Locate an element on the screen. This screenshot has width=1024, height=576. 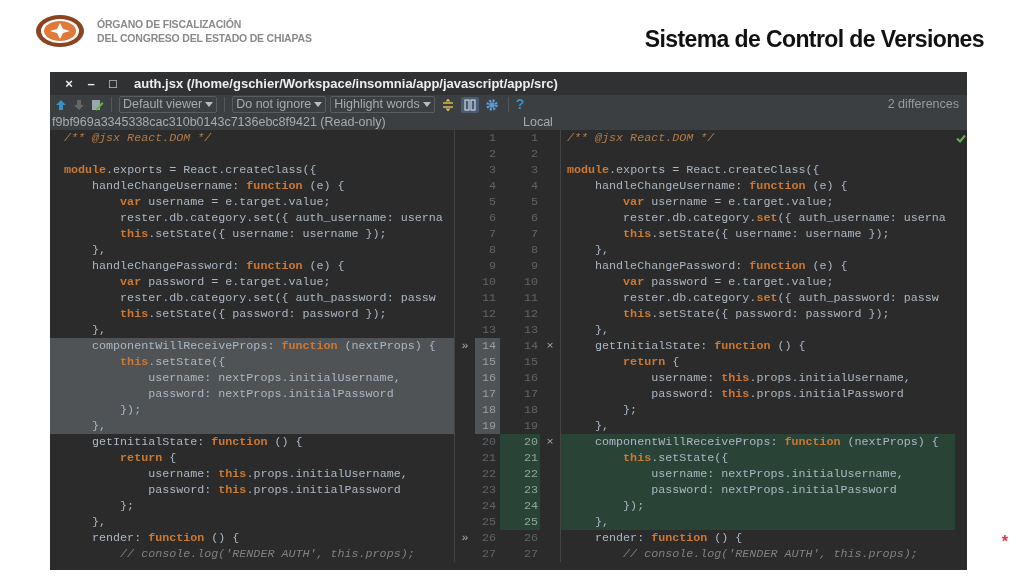
code-line: this.setState({ password: password }); is located at coordinates (252, 314).